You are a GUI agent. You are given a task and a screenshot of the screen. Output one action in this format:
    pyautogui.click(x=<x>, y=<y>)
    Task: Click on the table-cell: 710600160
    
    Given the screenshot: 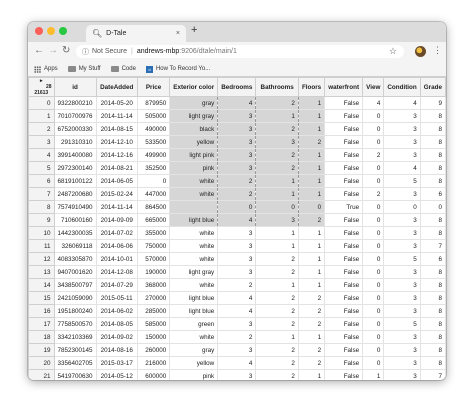 What is the action you would take?
    pyautogui.click(x=75, y=220)
    